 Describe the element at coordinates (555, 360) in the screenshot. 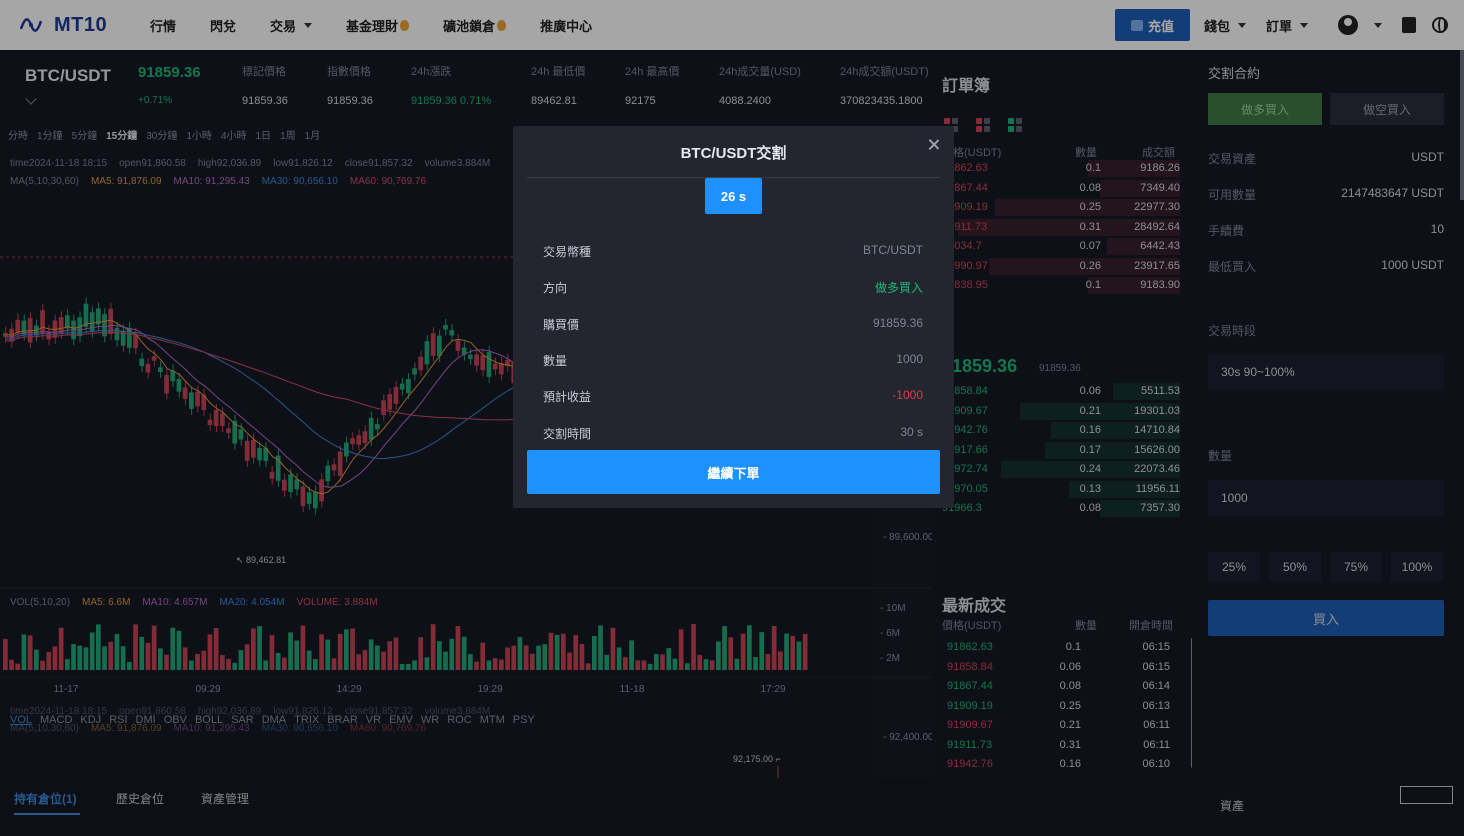

I see `detail-label: 數量` at that location.